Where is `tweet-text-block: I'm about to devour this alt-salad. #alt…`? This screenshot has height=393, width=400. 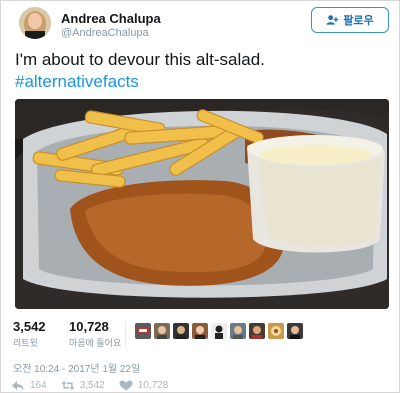 tweet-text-block: I'm about to devour this alt-salad. #alt… is located at coordinates (201, 71).